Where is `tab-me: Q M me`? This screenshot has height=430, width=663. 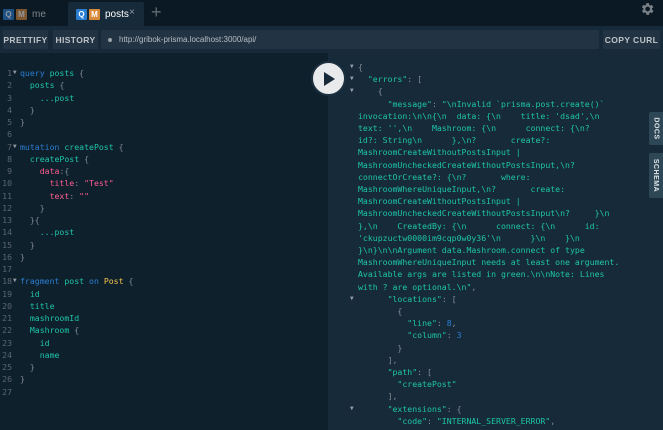
tab-me: Q M me is located at coordinates (31, 14).